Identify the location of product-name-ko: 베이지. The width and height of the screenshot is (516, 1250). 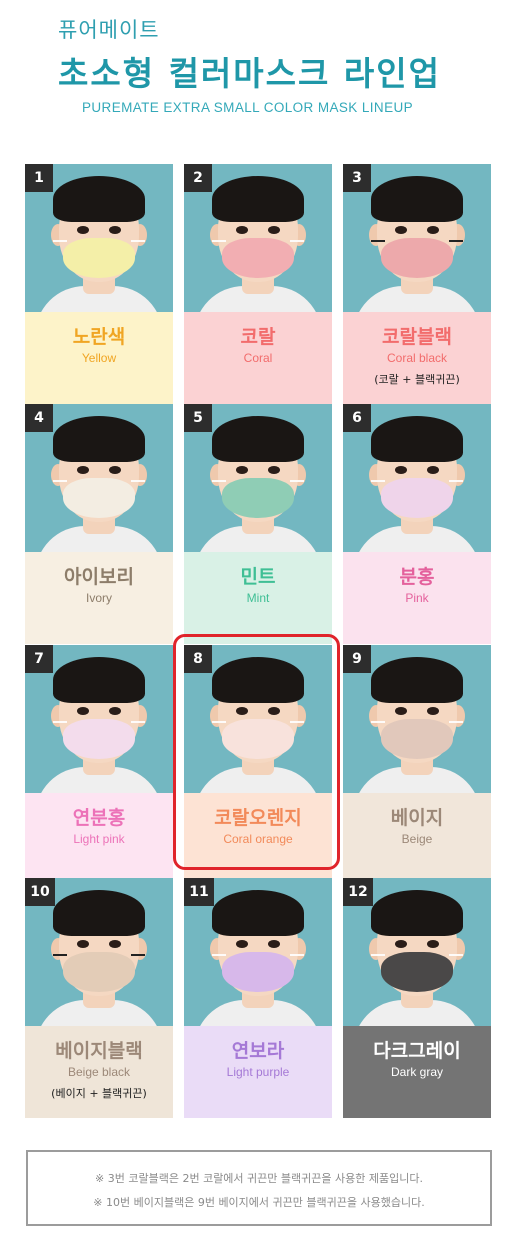
(417, 818).